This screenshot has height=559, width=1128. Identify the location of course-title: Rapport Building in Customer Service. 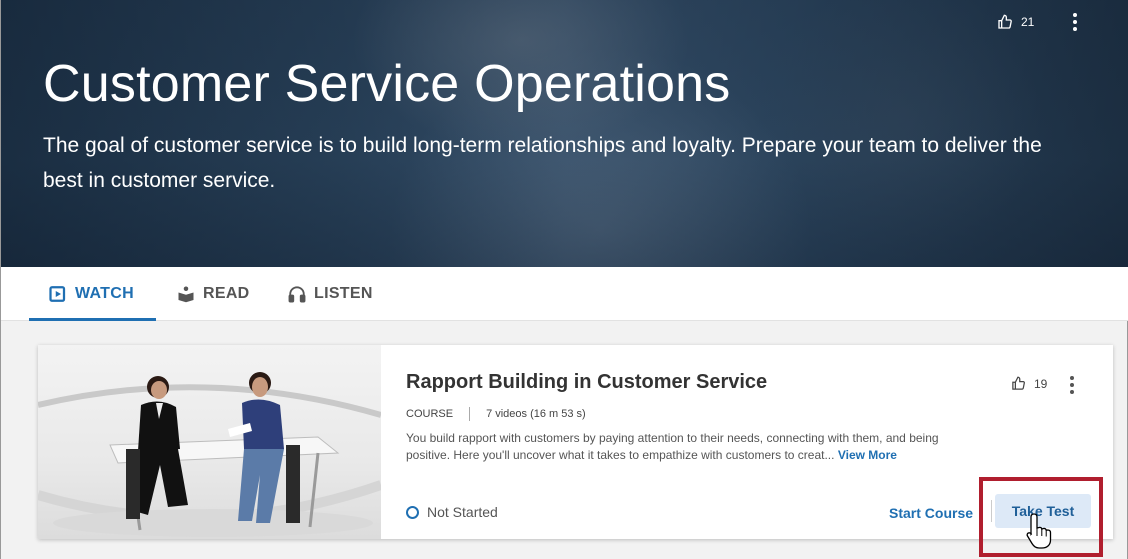
(586, 382).